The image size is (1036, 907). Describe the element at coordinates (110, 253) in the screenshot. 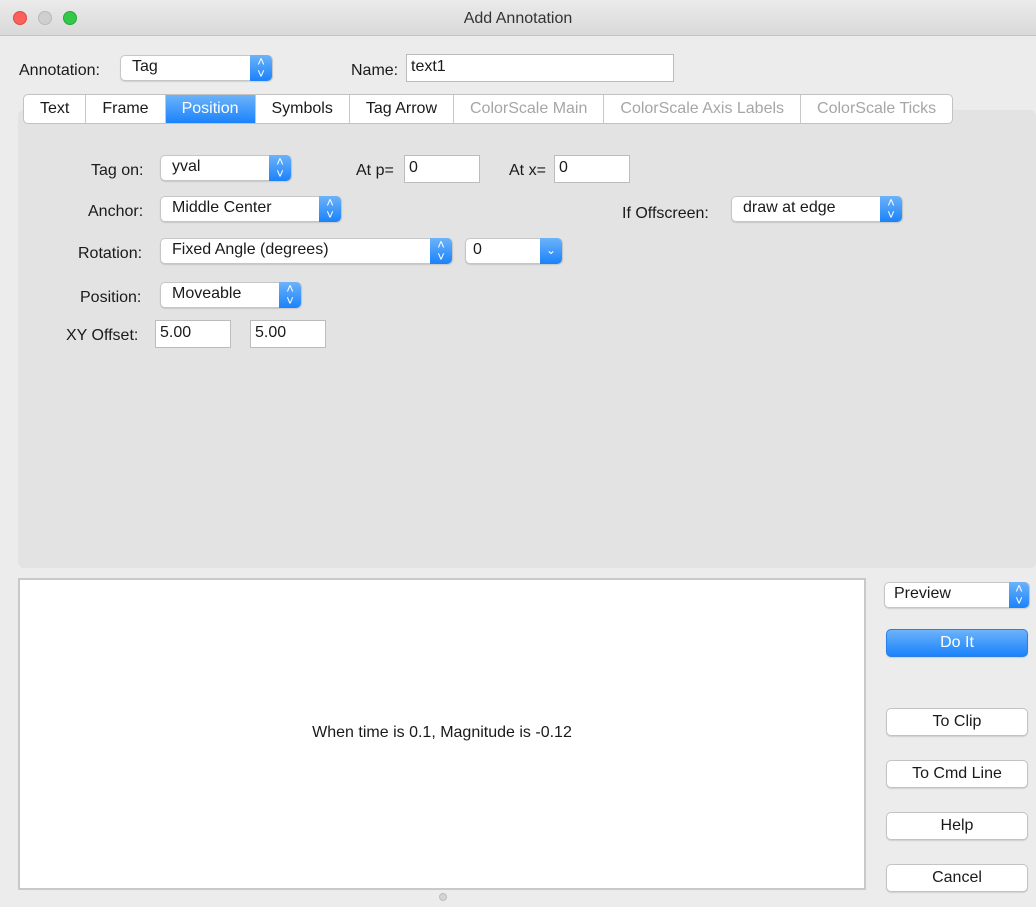

I see `rotation-label: Rotation:` at that location.